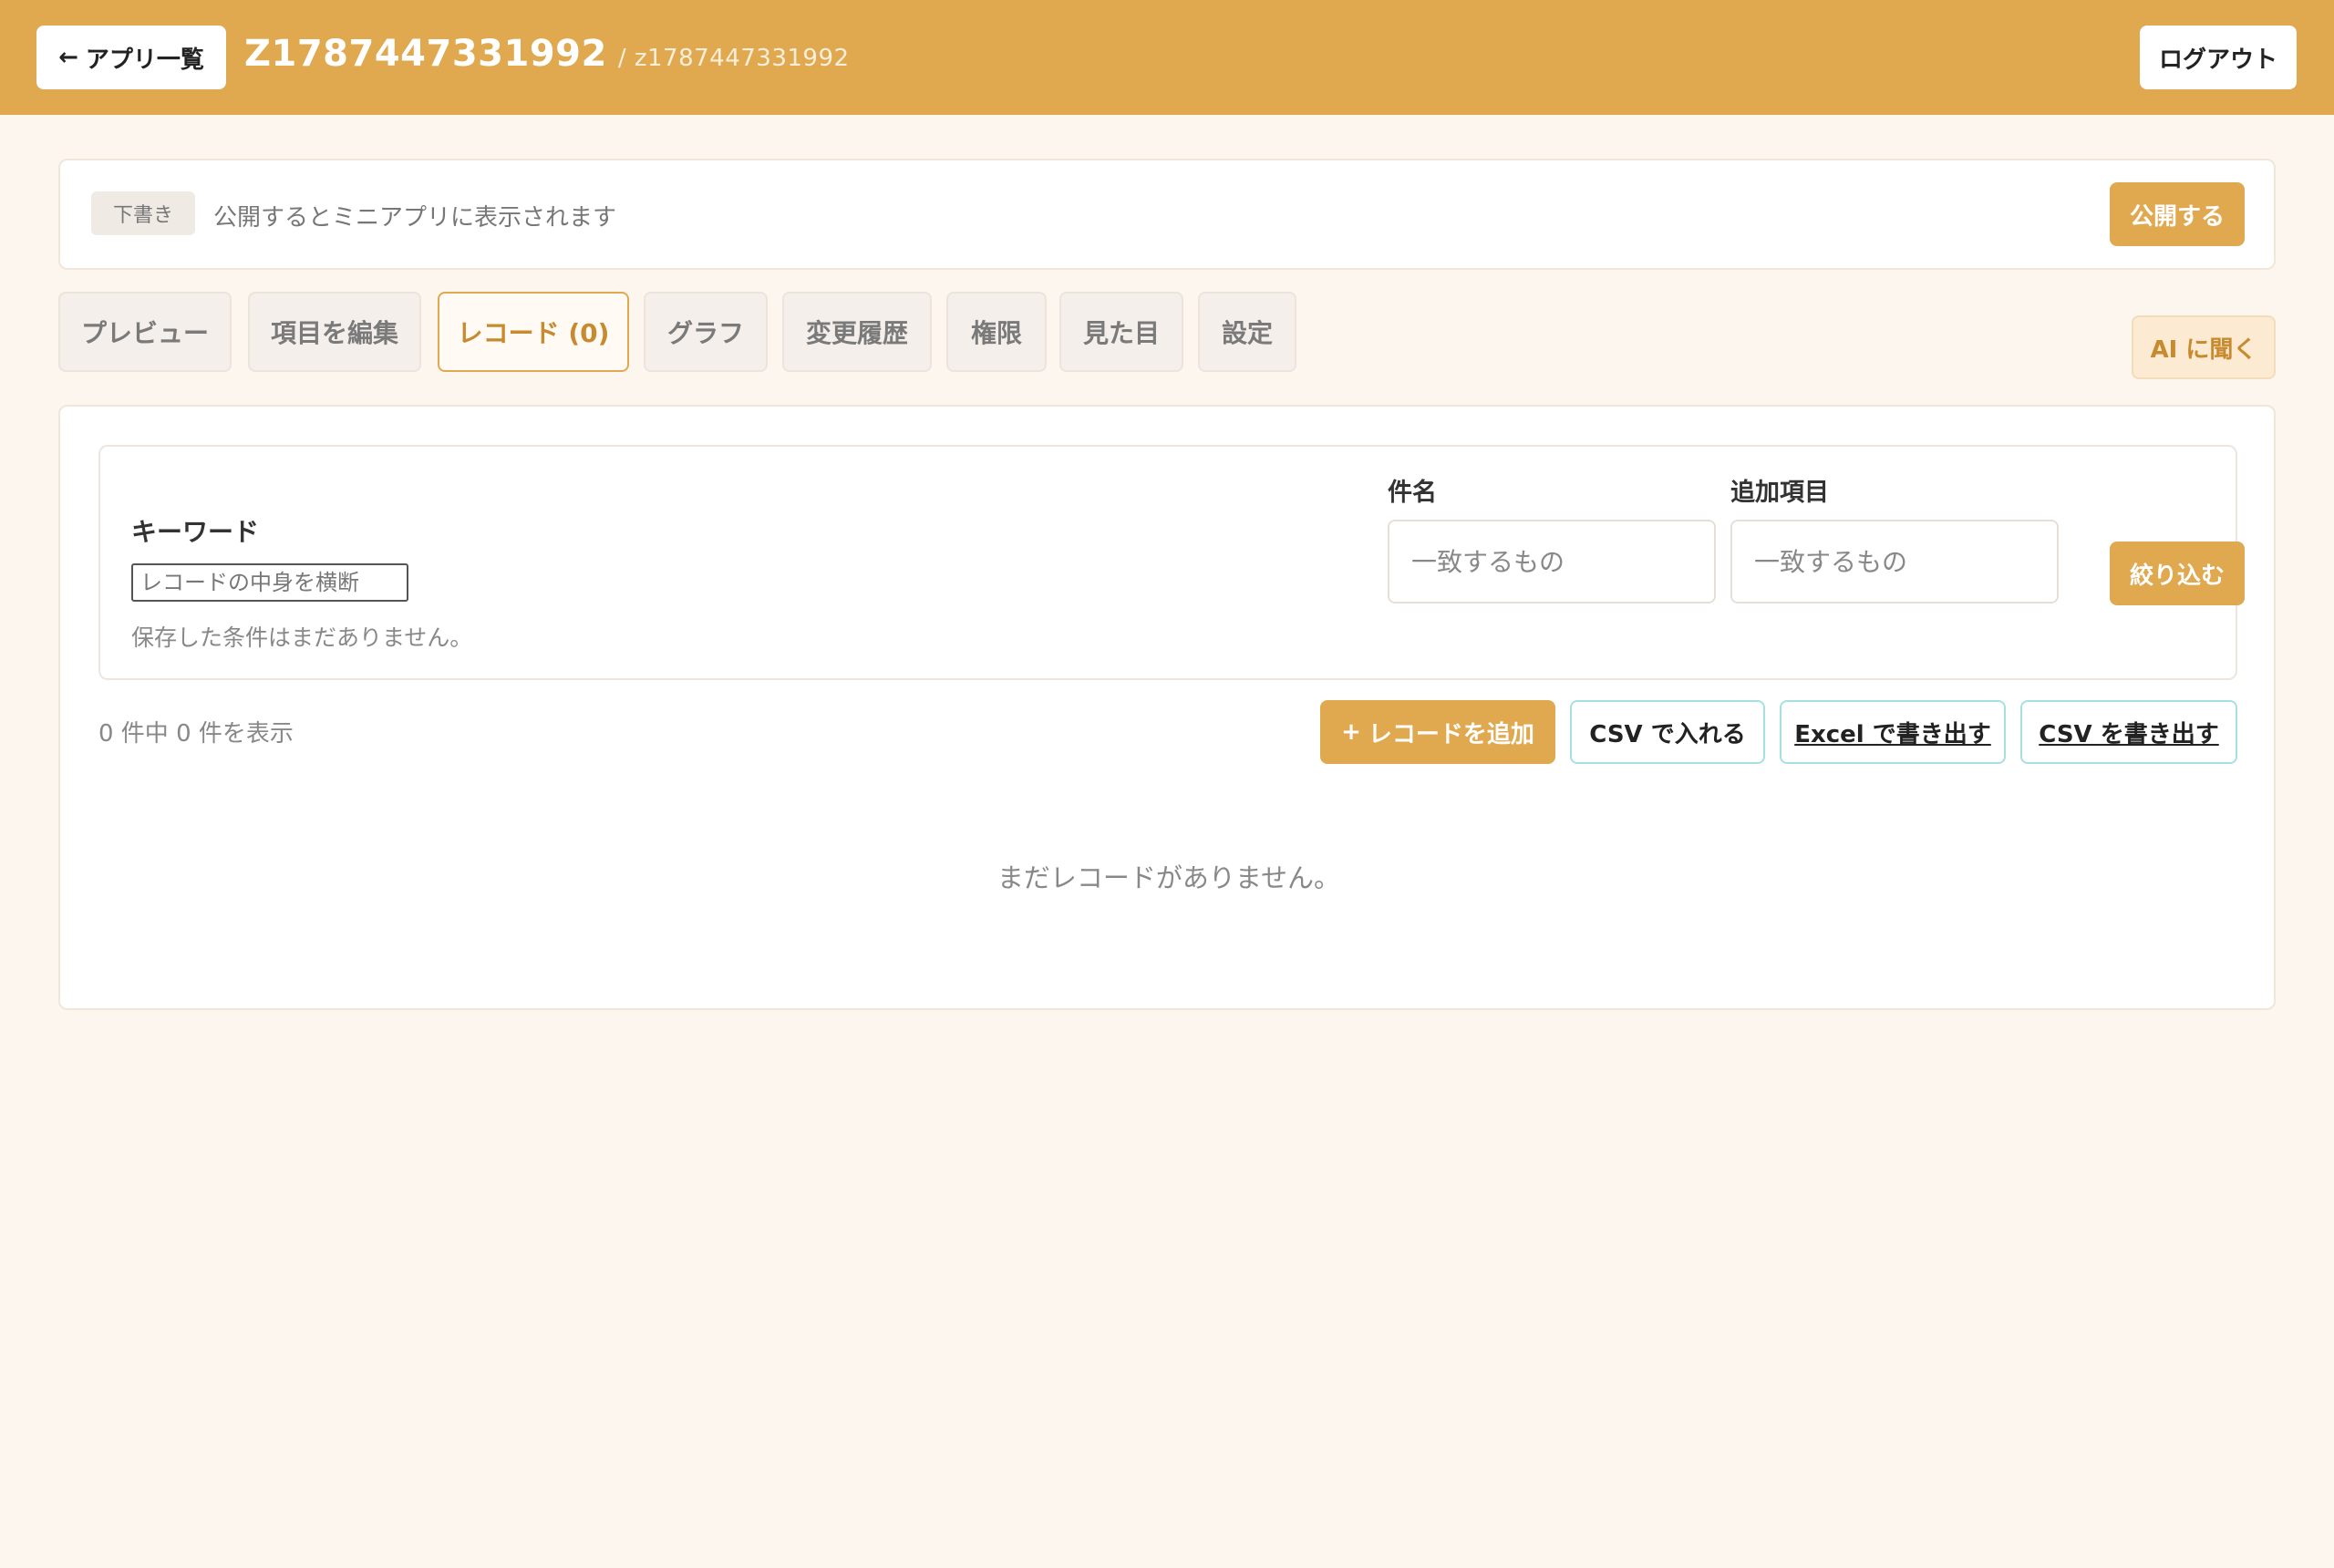 This screenshot has width=2334, height=1568. What do you see at coordinates (425, 54) in the screenshot?
I see `app-name: Z1787447331992` at bounding box center [425, 54].